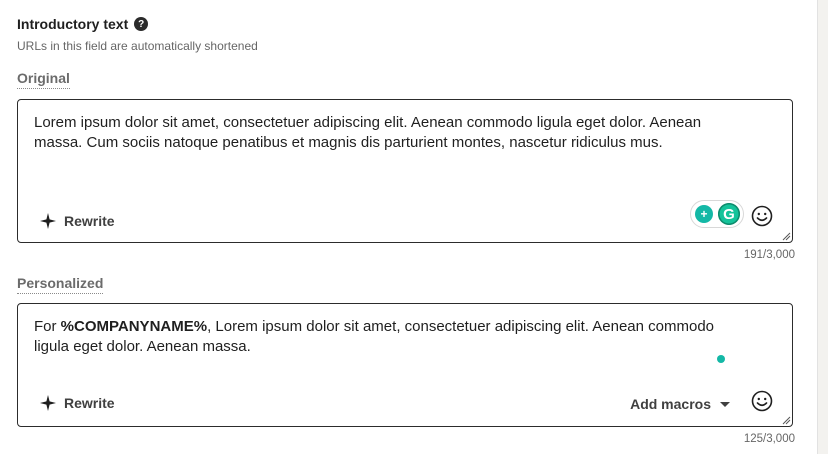 The height and width of the screenshot is (454, 828). I want to click on original-label: Original, so click(43, 79).